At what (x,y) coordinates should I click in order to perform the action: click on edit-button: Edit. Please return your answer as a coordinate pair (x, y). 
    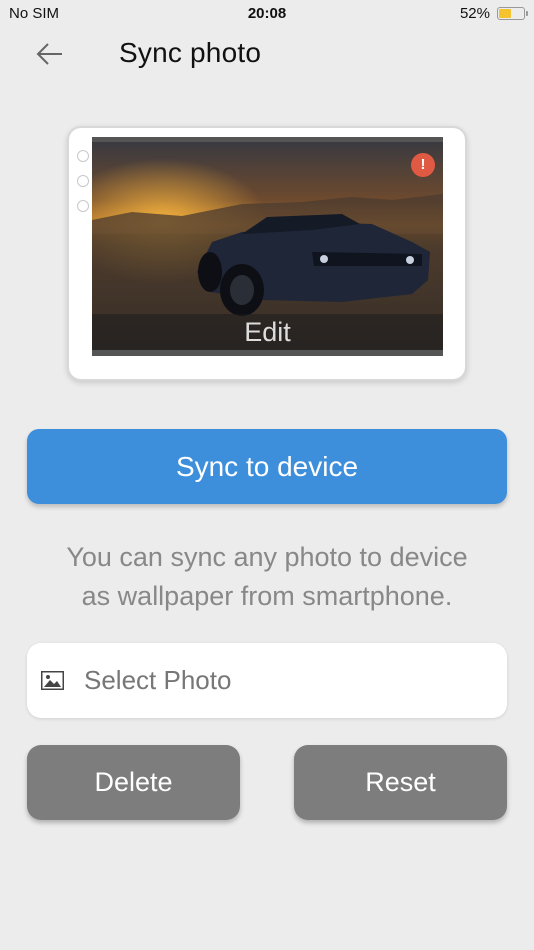
    Looking at the image, I should click on (267, 332).